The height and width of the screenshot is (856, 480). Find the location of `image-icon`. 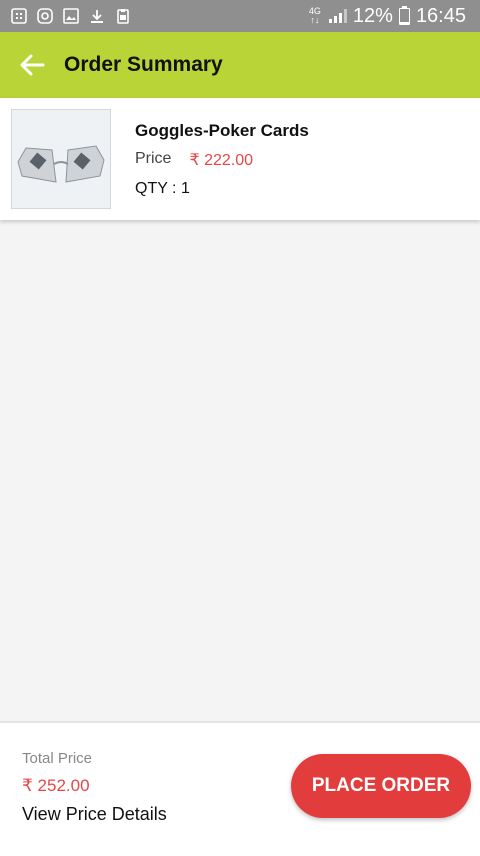

image-icon is located at coordinates (71, 16).